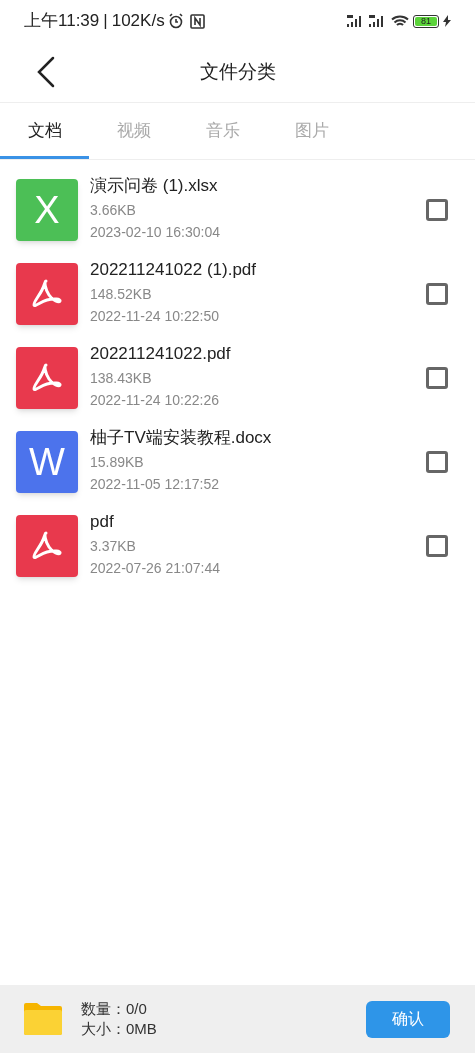 The image size is (475, 1053). I want to click on alarm-icon, so click(175, 21).